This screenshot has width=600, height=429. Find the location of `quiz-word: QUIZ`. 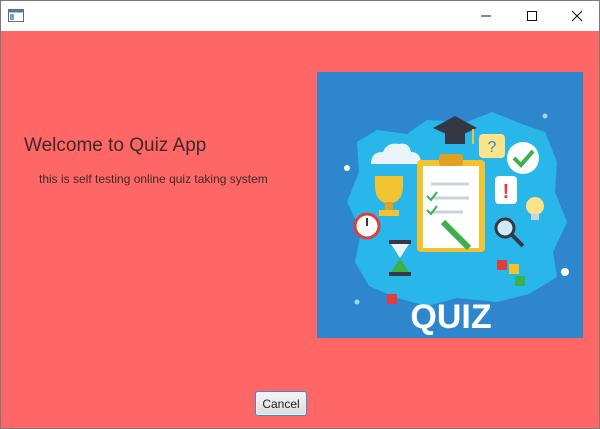

quiz-word: QUIZ is located at coordinates (450, 317).